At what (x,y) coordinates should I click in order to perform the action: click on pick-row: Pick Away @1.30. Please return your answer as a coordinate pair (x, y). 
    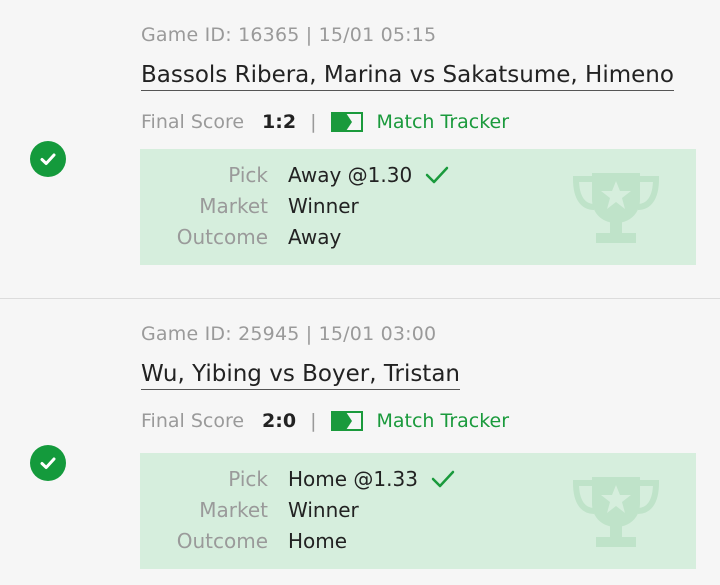
    Looking at the image, I should click on (418, 178).